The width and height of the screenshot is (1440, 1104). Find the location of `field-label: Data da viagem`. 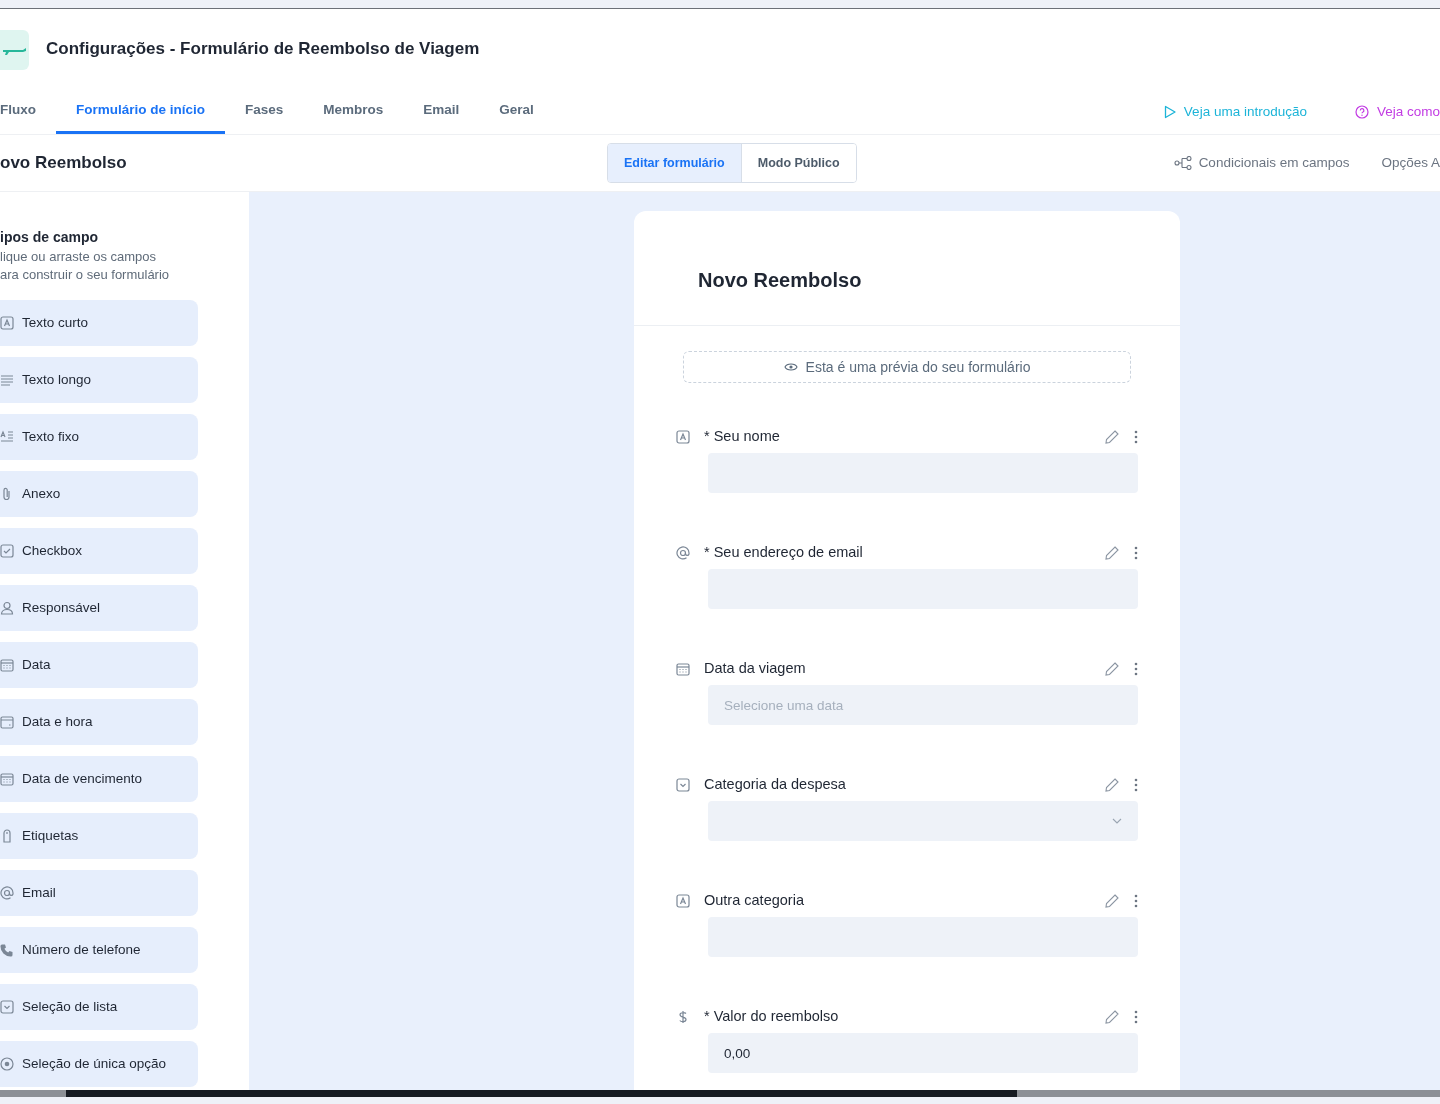

field-label: Data da viagem is located at coordinates (755, 669).